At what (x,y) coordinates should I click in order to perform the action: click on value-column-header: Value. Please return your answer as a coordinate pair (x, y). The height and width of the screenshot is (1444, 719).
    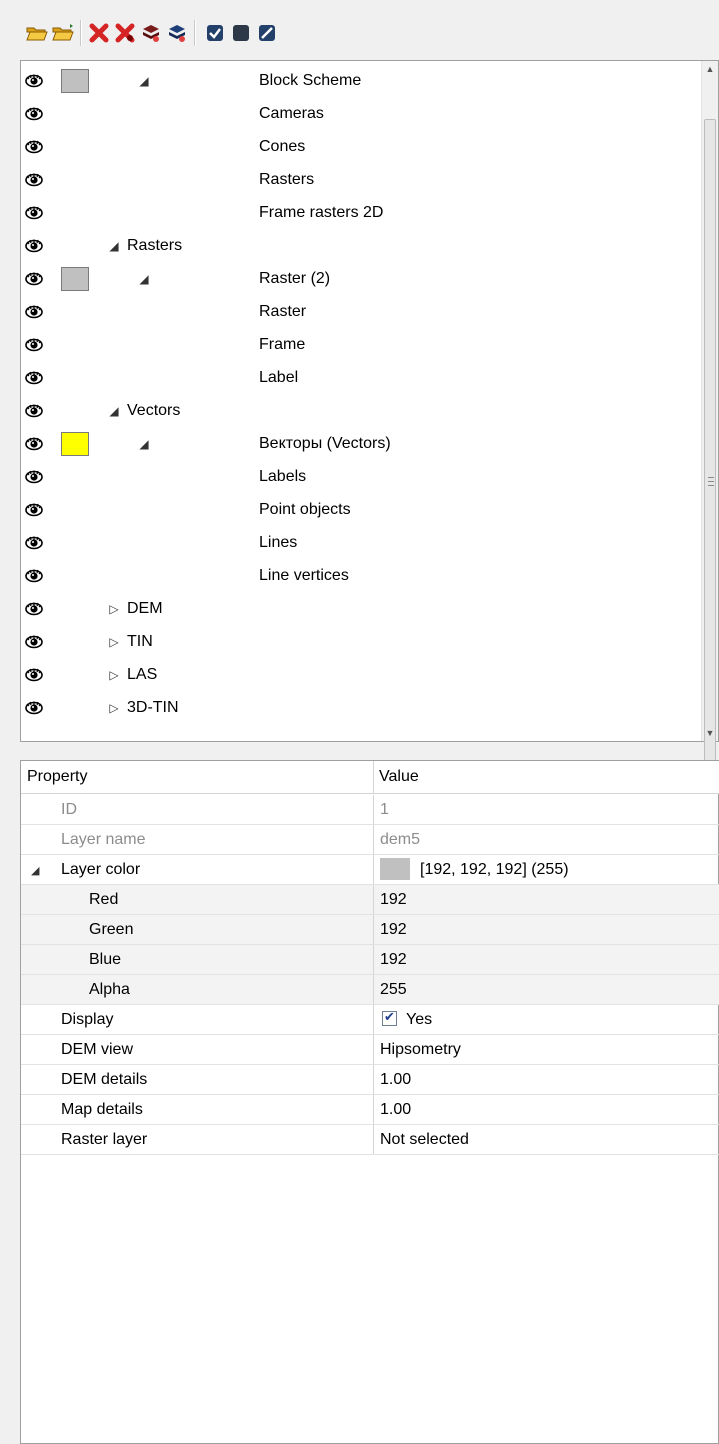
    Looking at the image, I should click on (399, 777).